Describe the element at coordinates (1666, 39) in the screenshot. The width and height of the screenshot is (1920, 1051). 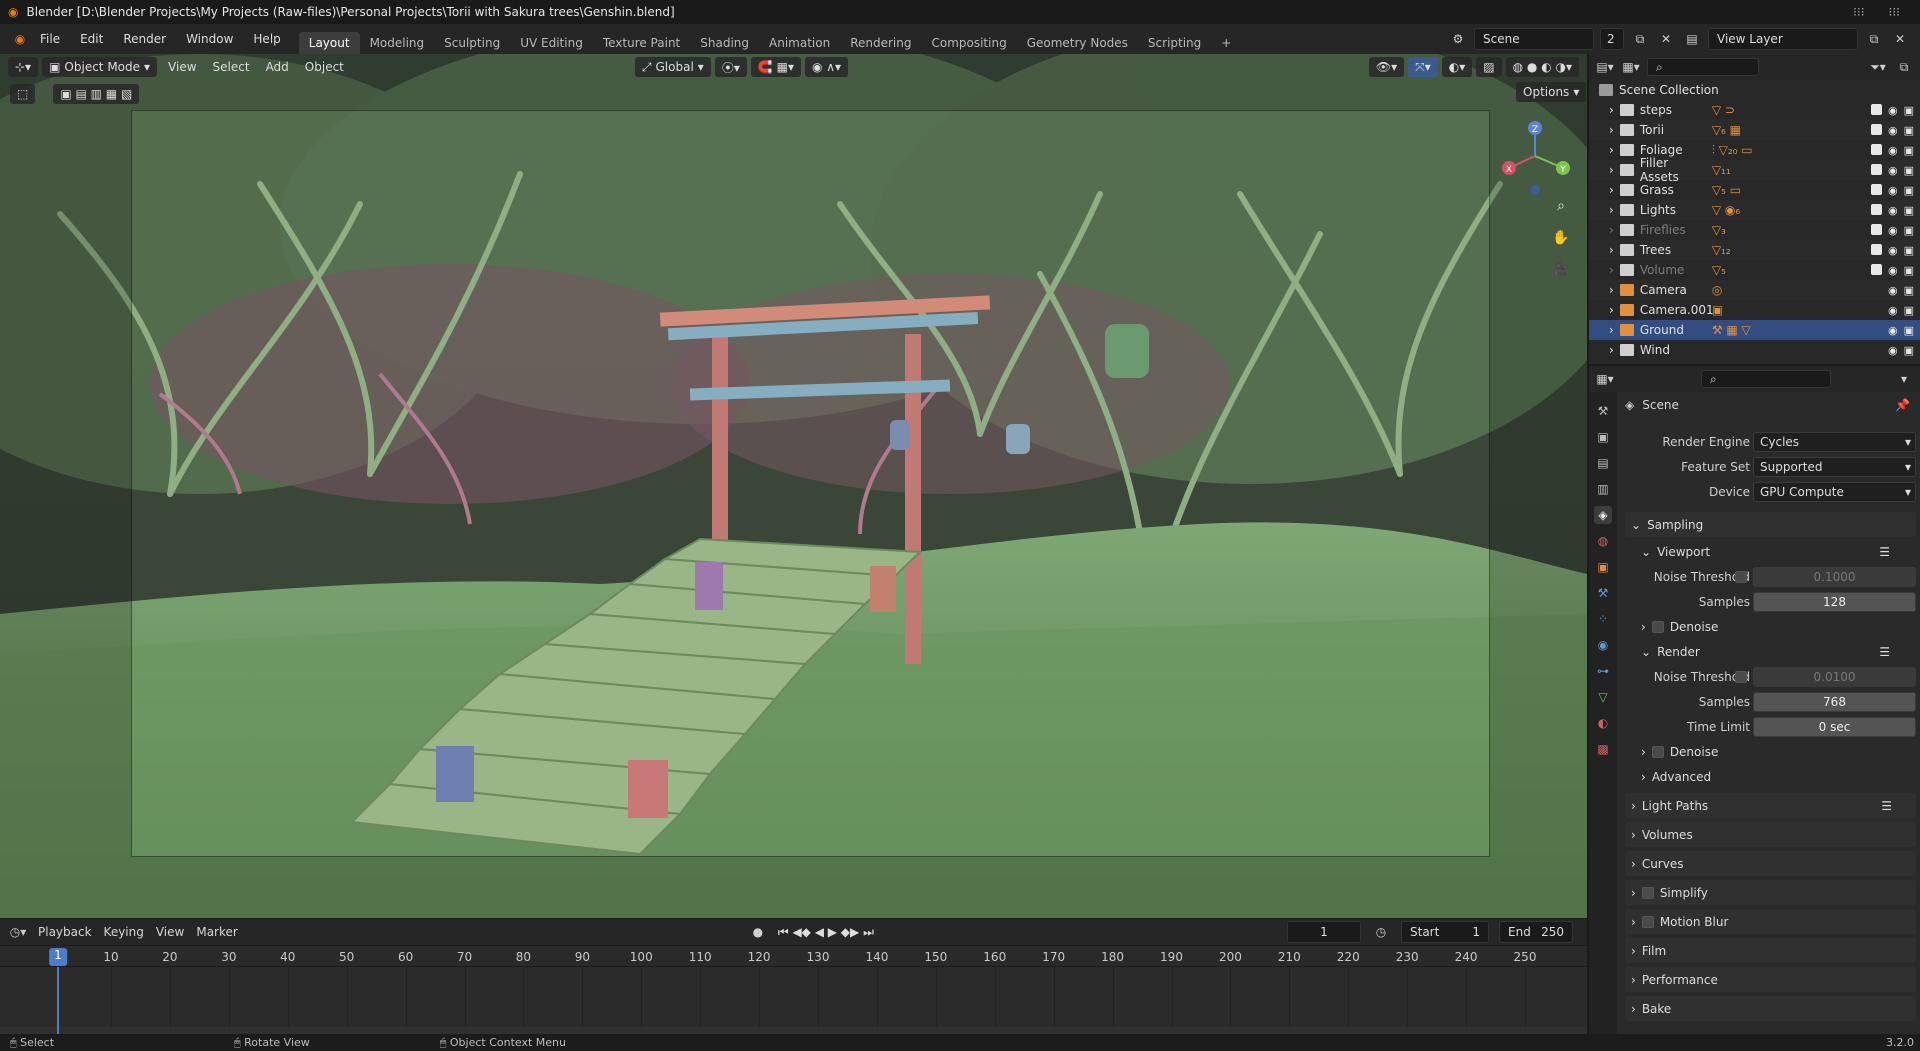
I see `close-scene-icon: ✕` at that location.